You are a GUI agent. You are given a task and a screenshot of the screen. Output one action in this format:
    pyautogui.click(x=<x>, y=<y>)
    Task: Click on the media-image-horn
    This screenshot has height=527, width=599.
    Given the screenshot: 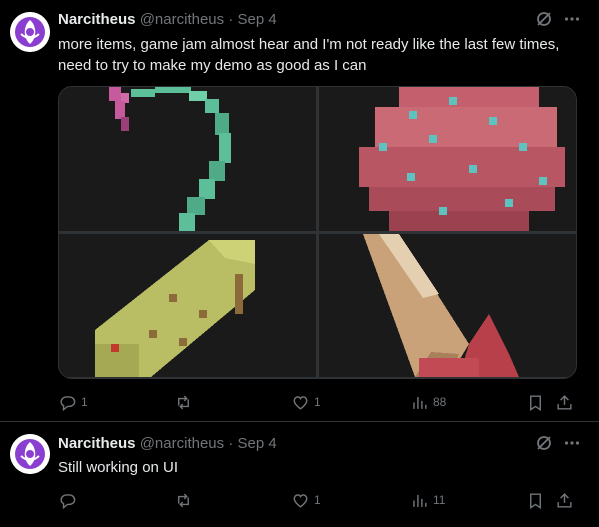 What is the action you would take?
    pyautogui.click(x=447, y=305)
    